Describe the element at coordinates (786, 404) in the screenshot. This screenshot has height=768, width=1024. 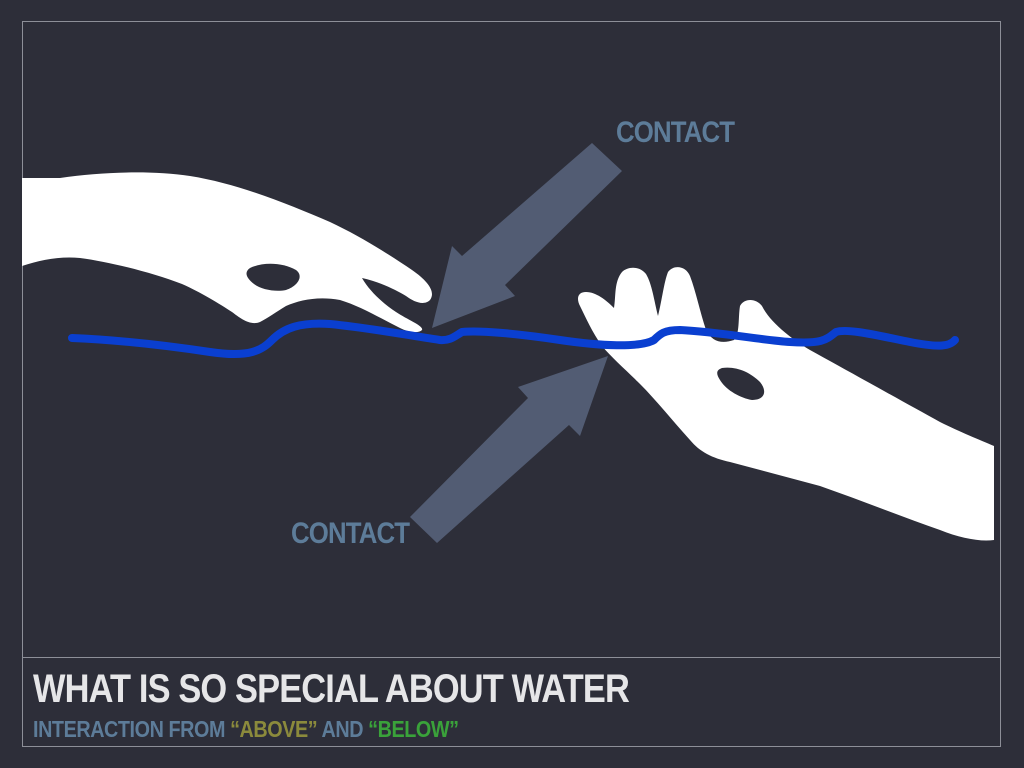
I see `lower-hand-icon` at that location.